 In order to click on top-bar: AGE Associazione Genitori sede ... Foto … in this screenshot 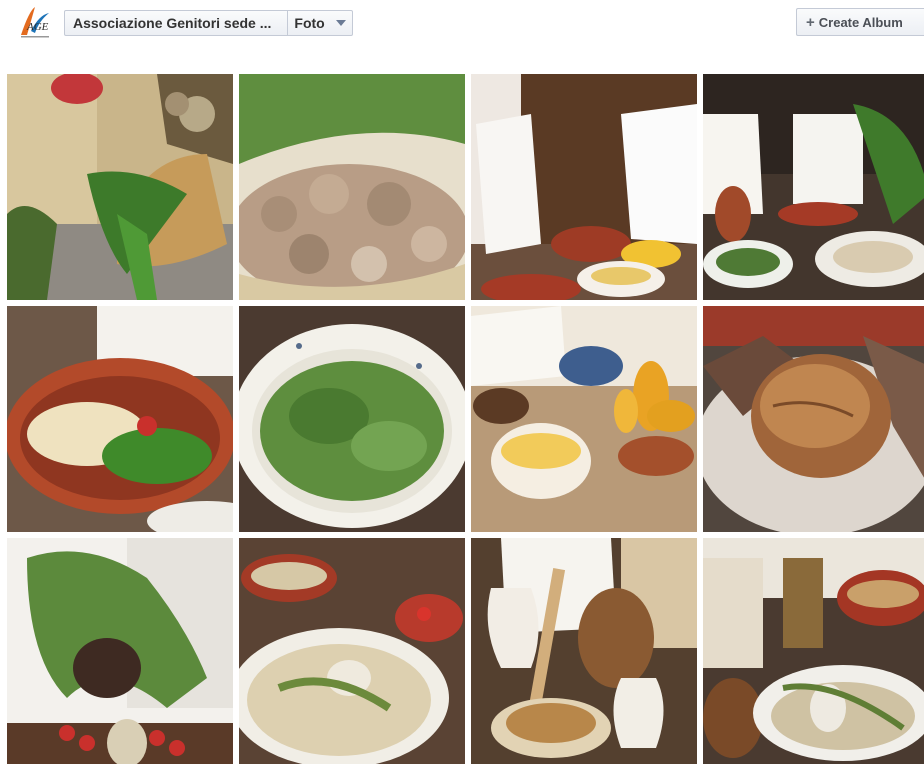, I will do `click(462, 26)`.